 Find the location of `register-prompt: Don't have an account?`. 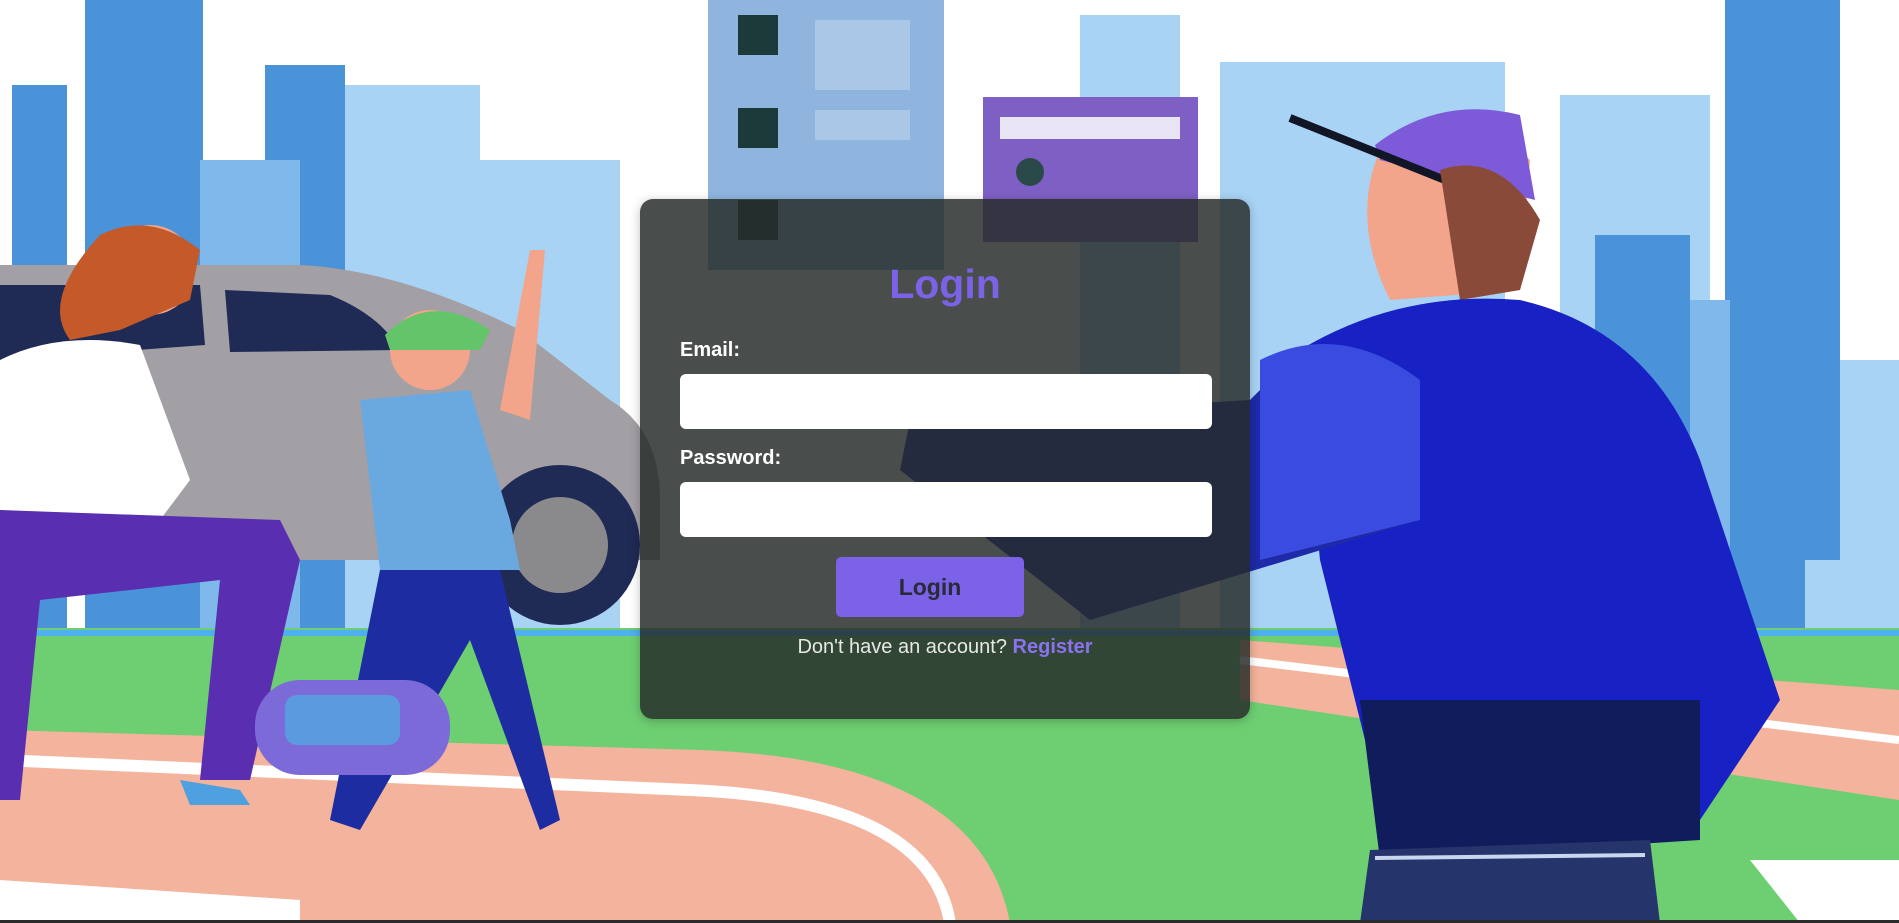

register-prompt: Don't have an account? is located at coordinates (902, 647).